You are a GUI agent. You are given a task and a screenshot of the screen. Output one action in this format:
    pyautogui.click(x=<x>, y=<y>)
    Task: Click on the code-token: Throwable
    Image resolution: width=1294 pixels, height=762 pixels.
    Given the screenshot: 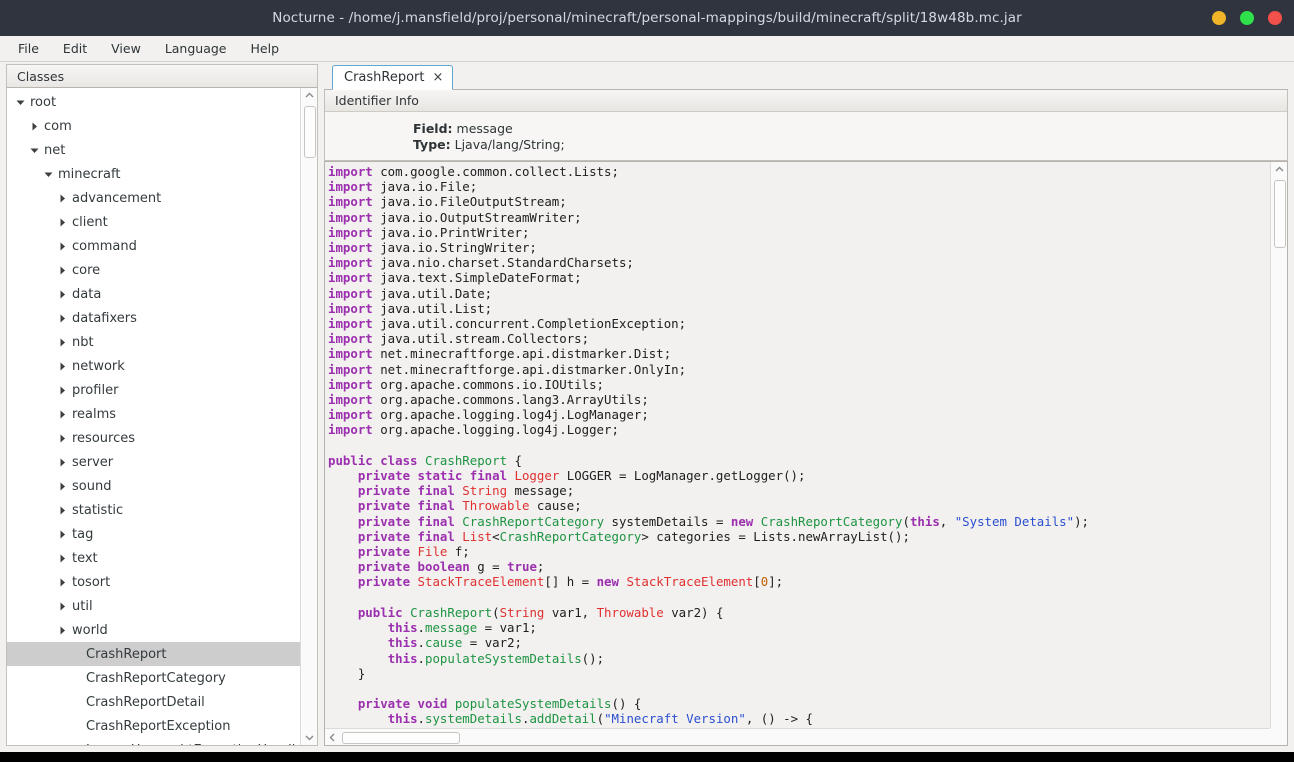 What is the action you would take?
    pyautogui.click(x=496, y=506)
    